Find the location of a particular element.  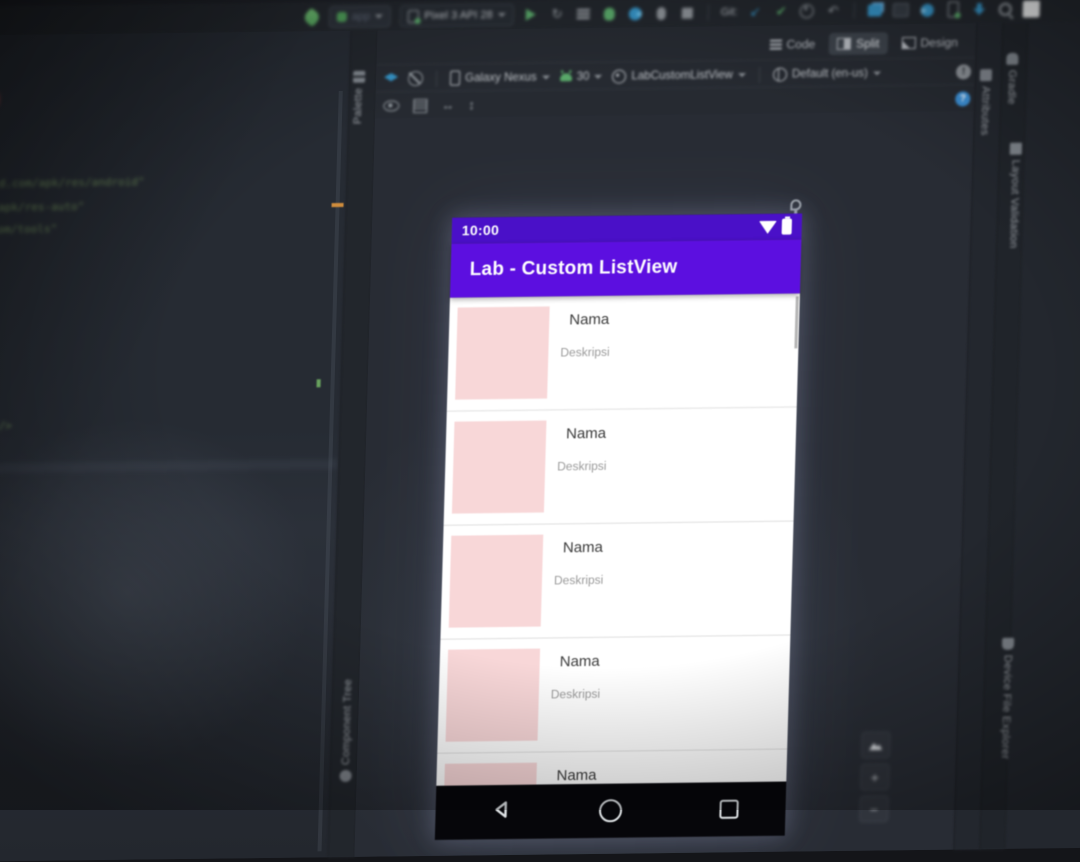

status-time: 10:00 is located at coordinates (480, 230).